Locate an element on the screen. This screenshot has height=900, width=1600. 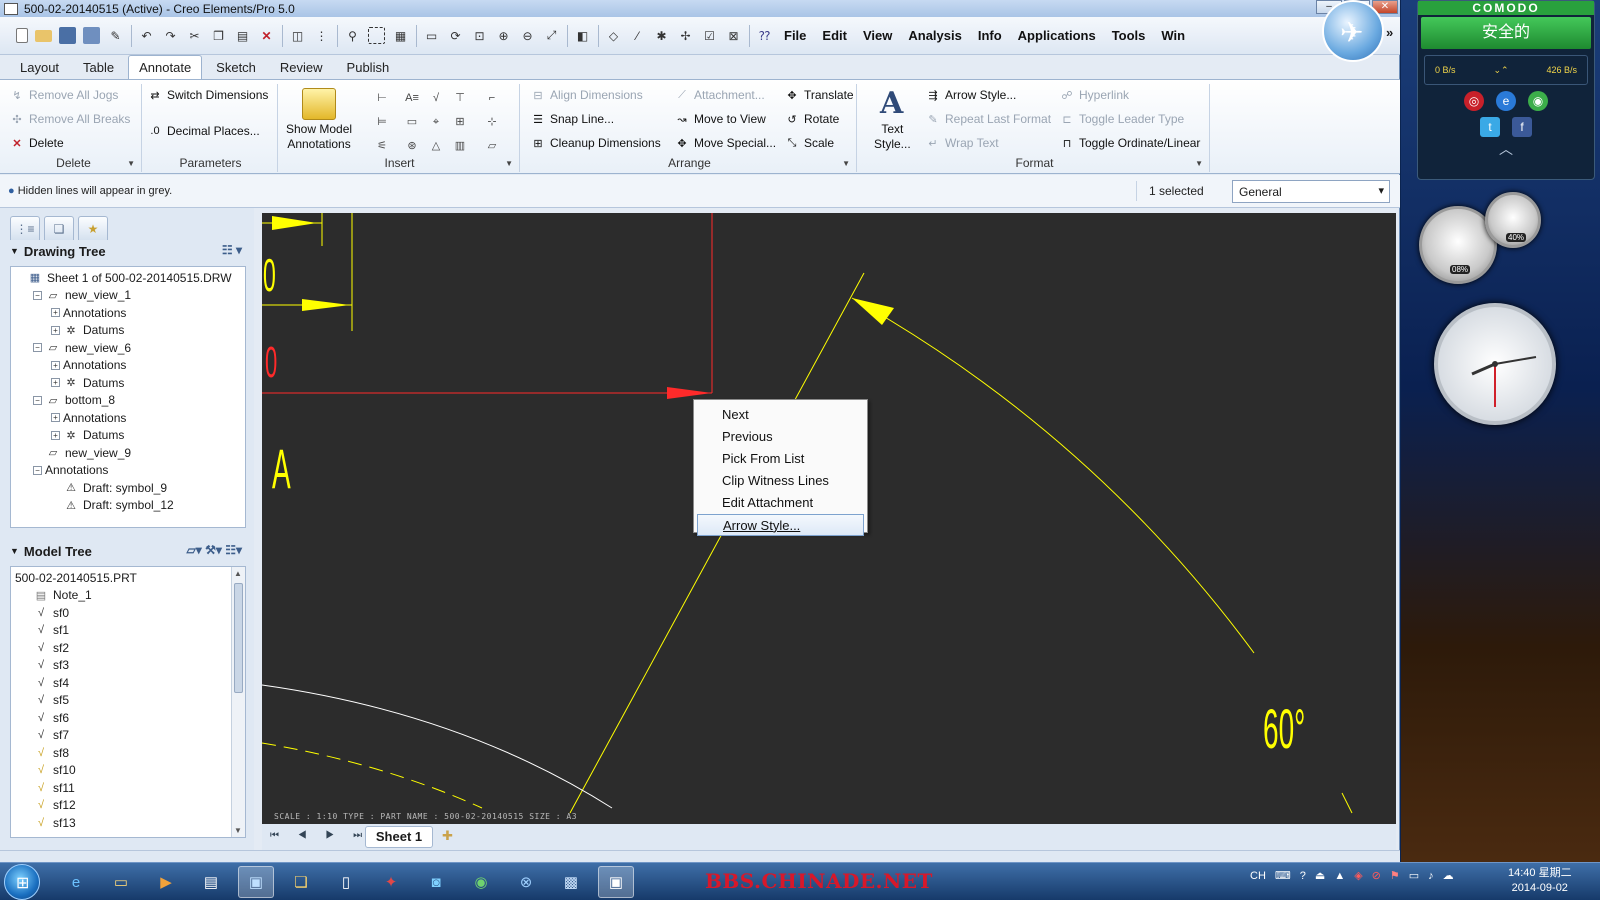
flag-icon: ⚑ is located at coordinates (1395, 875).